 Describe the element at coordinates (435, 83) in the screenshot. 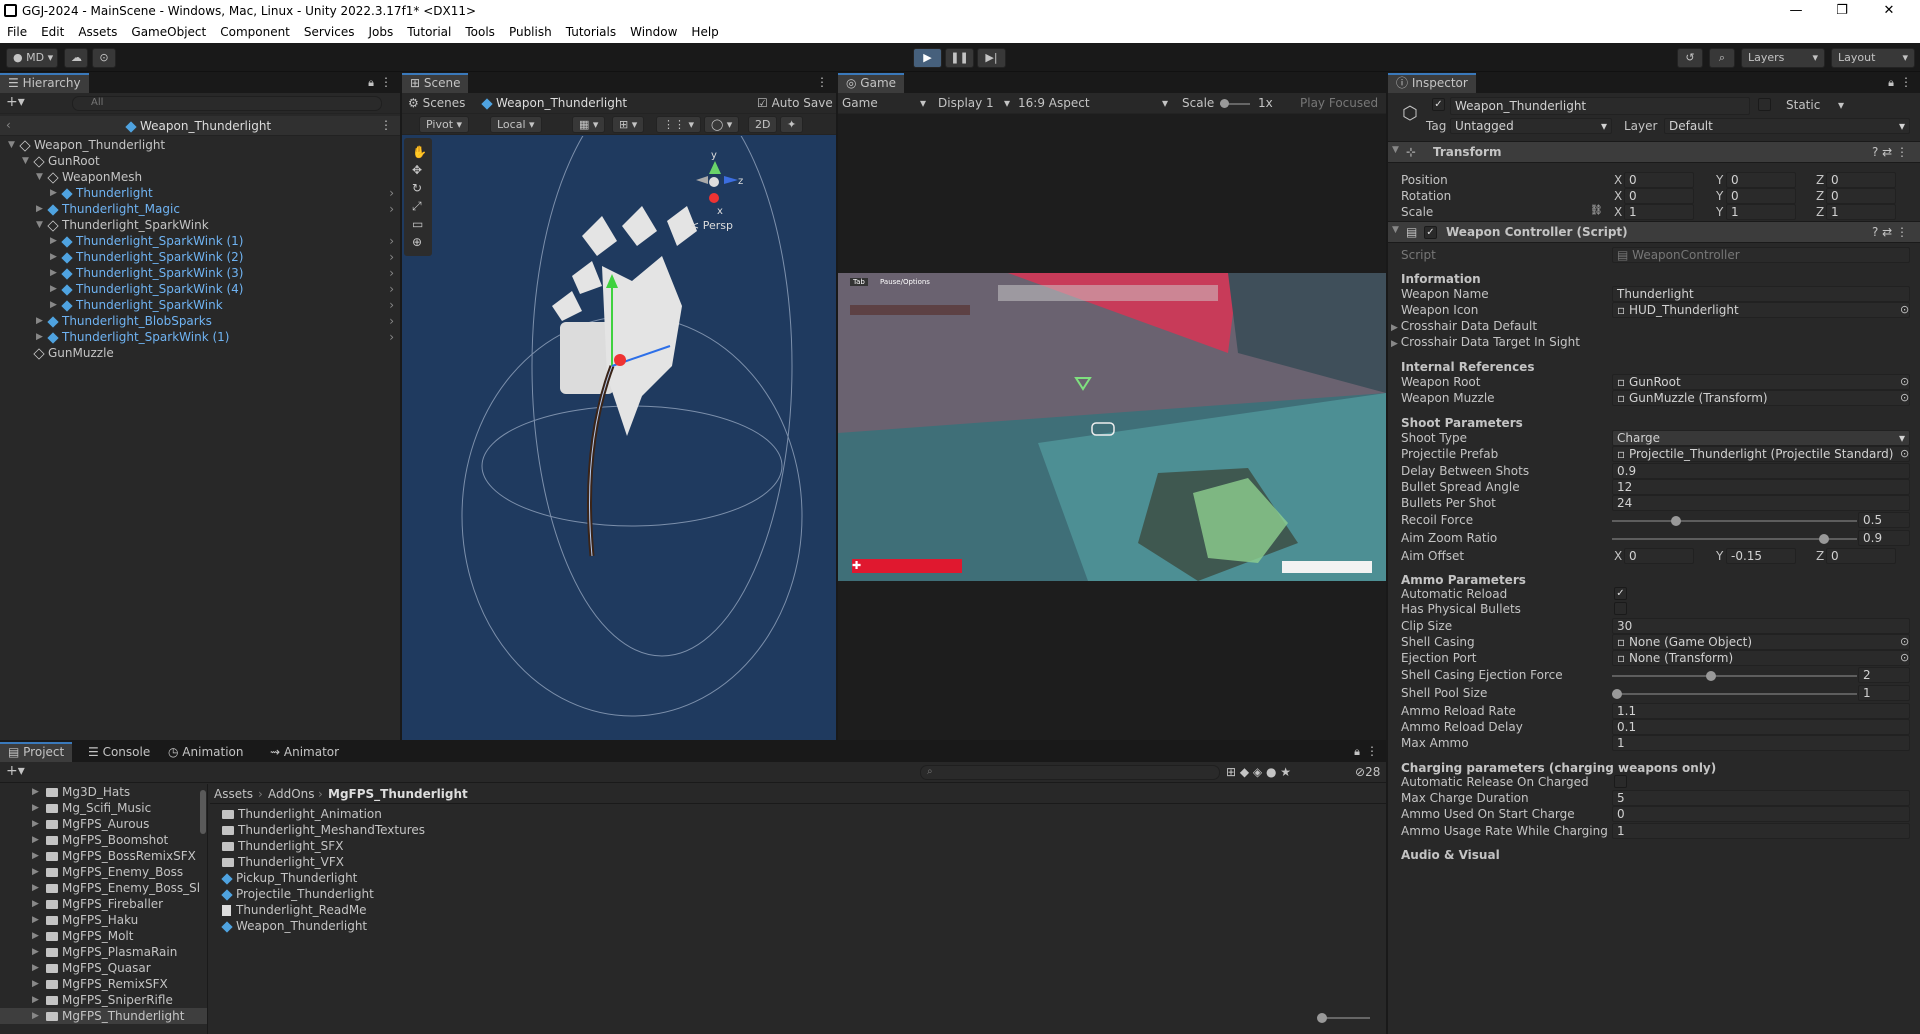

I see `tab-scene: ⊞ Scene` at that location.